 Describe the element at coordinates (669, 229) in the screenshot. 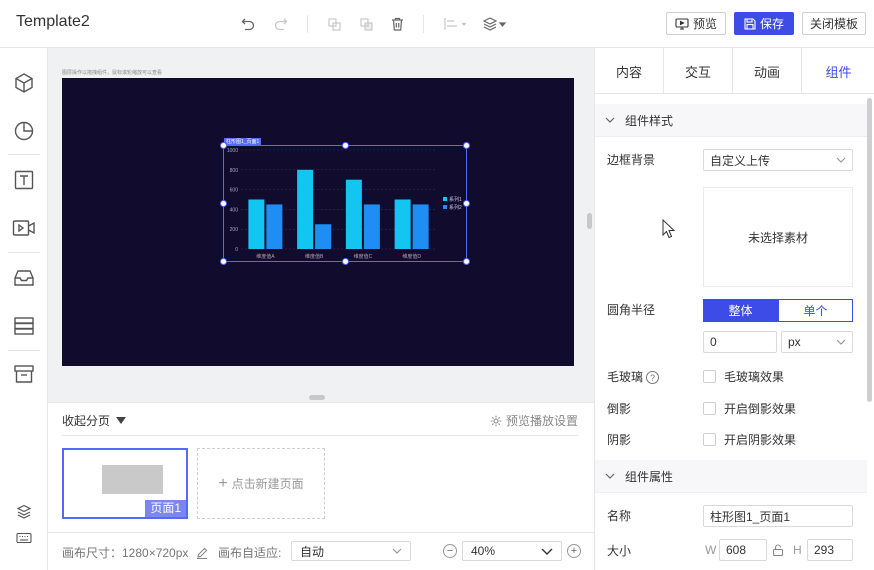

I see `mouse-cursor-icon` at that location.